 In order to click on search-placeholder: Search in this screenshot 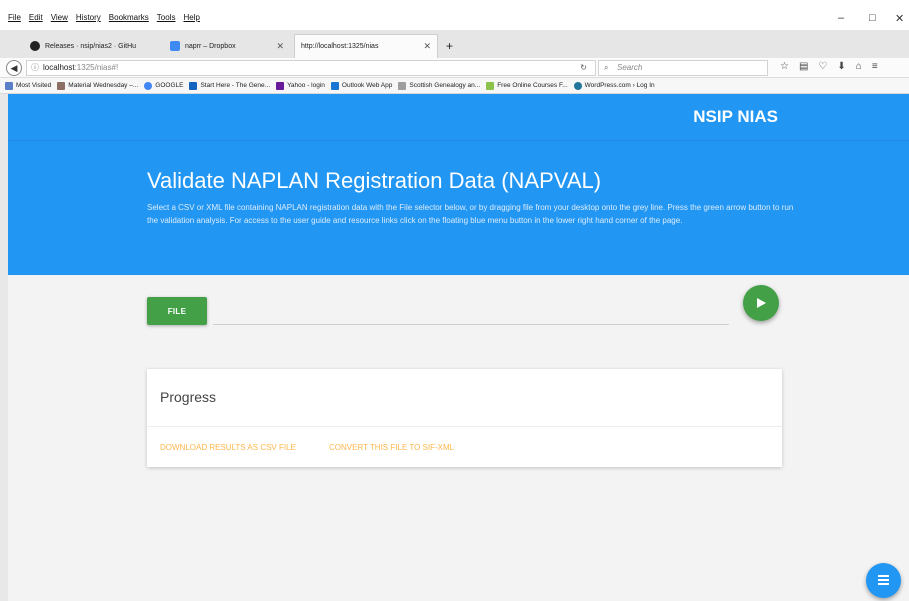, I will do `click(630, 67)`.